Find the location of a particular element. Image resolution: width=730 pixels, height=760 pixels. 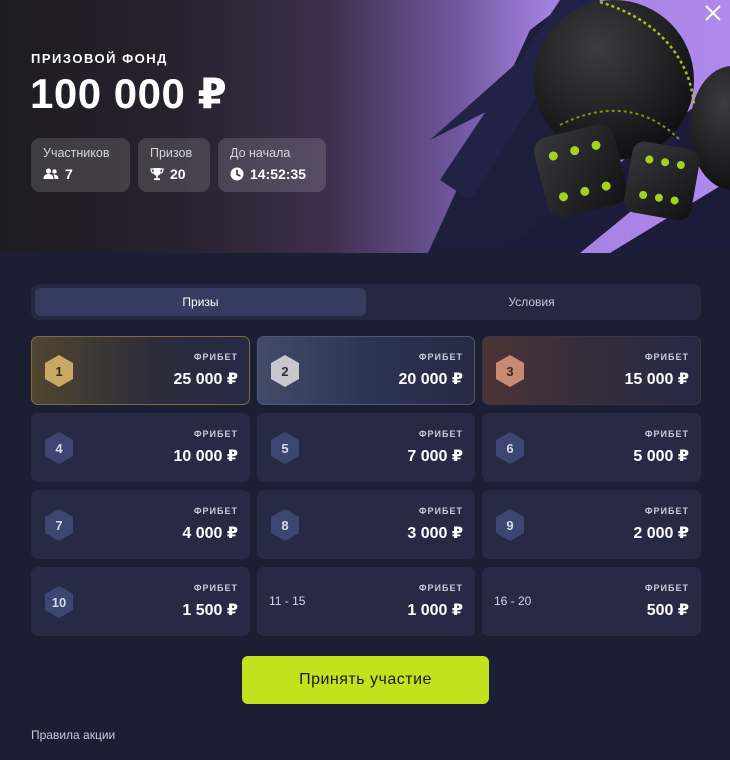

place-badge: 4 is located at coordinates (59, 448).